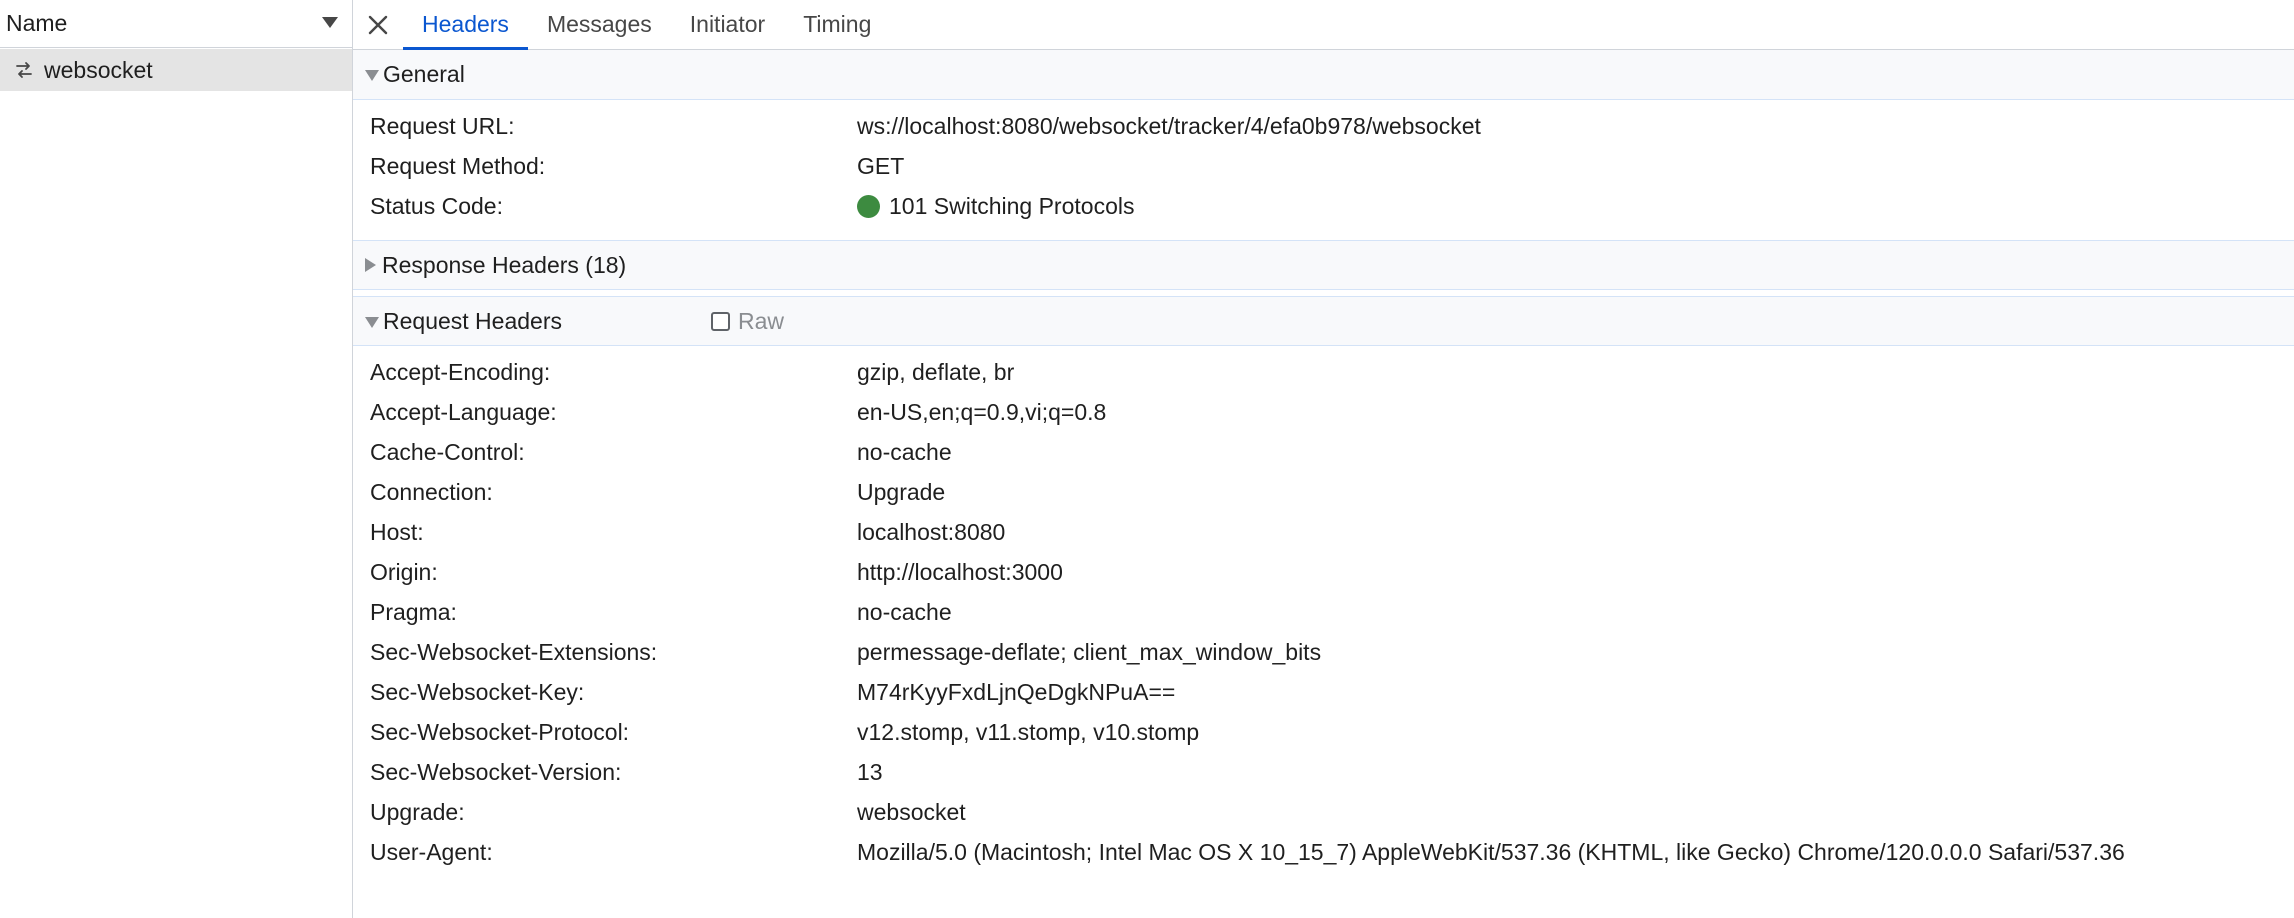  I want to click on header-key: Sec-Websocket-Extensions:, so click(514, 651).